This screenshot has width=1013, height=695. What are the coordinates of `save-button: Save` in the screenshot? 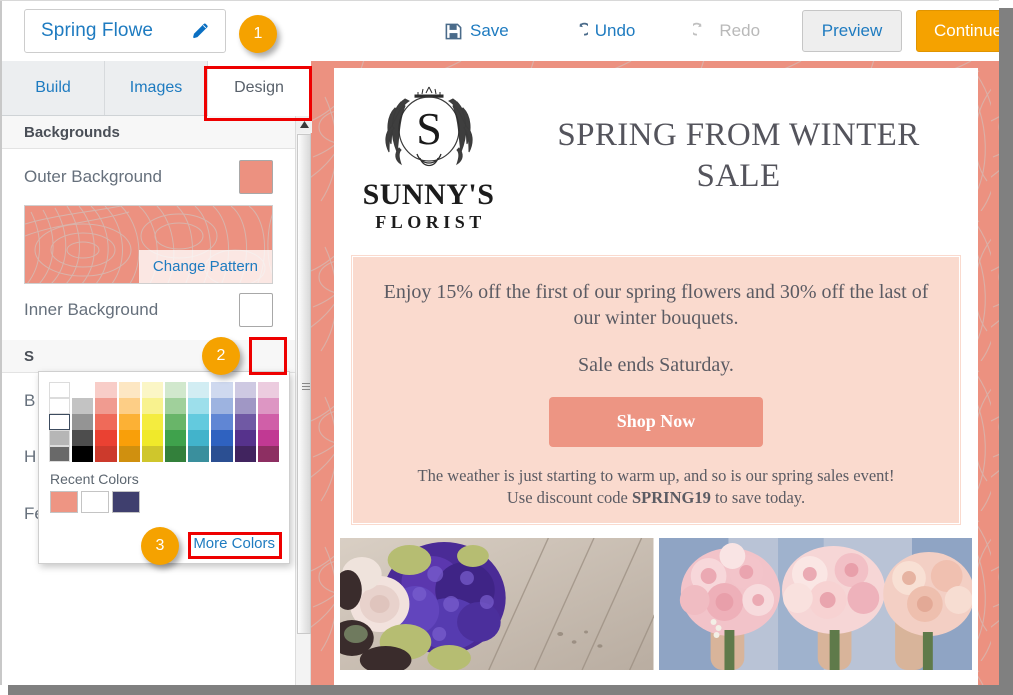 It's located at (476, 31).